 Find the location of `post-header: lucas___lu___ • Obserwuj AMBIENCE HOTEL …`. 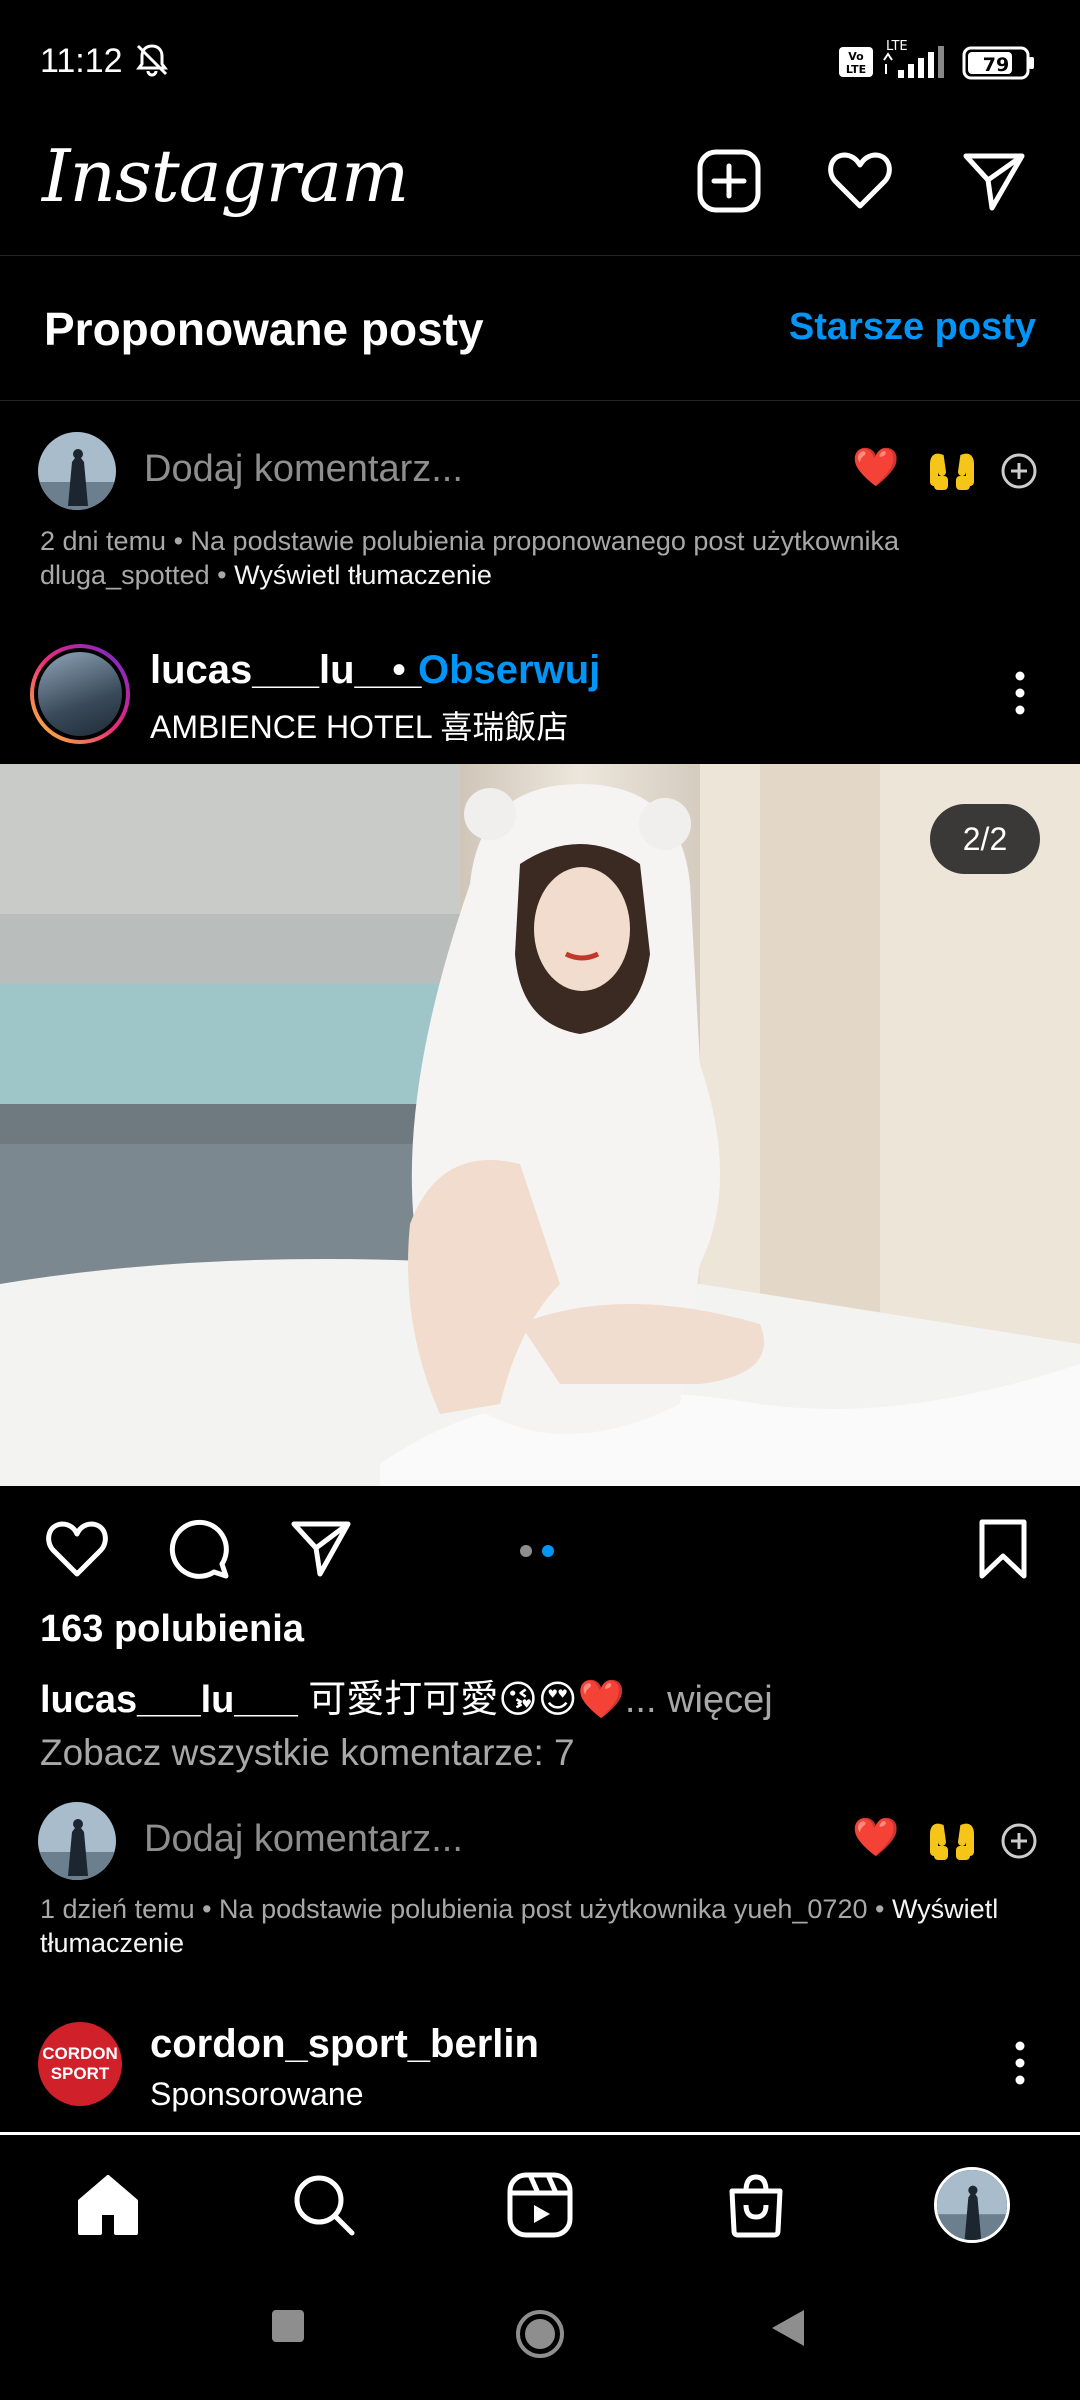

post-header: lucas___lu___ • Obserwuj AMBIENCE HOTEL … is located at coordinates (540, 692).